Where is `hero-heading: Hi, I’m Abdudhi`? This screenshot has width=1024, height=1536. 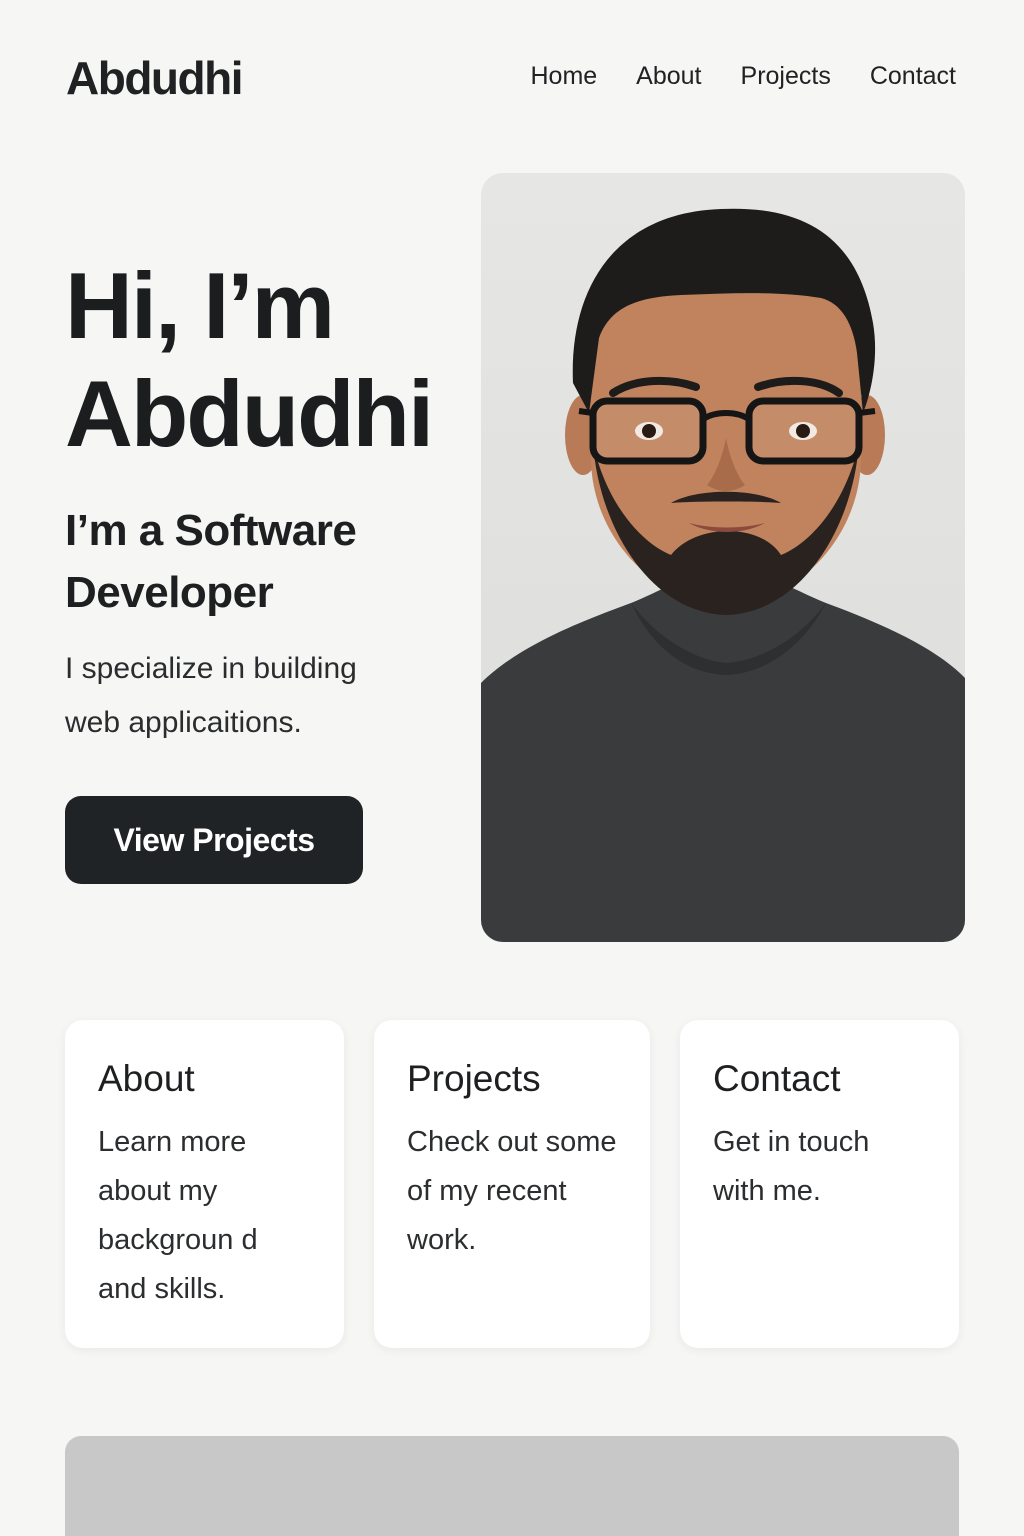 hero-heading: Hi, I’m Abdudhi is located at coordinates (265, 360).